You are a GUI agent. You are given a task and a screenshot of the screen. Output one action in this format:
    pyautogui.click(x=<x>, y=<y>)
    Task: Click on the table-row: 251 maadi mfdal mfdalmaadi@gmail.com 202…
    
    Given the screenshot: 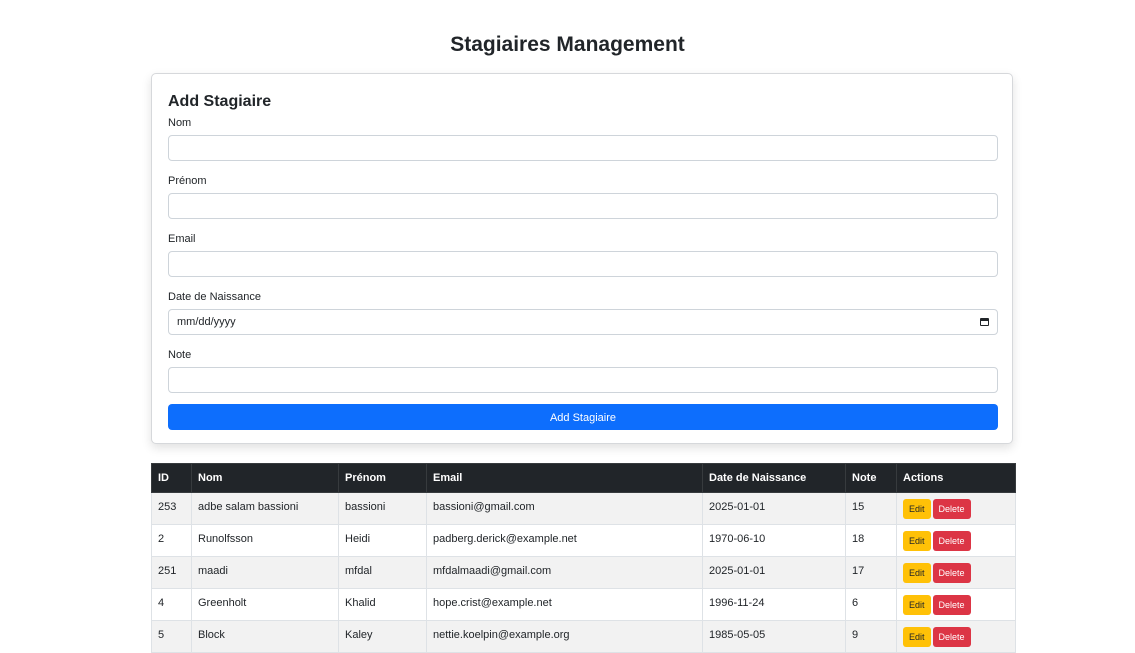 What is the action you would take?
    pyautogui.click(x=583, y=572)
    